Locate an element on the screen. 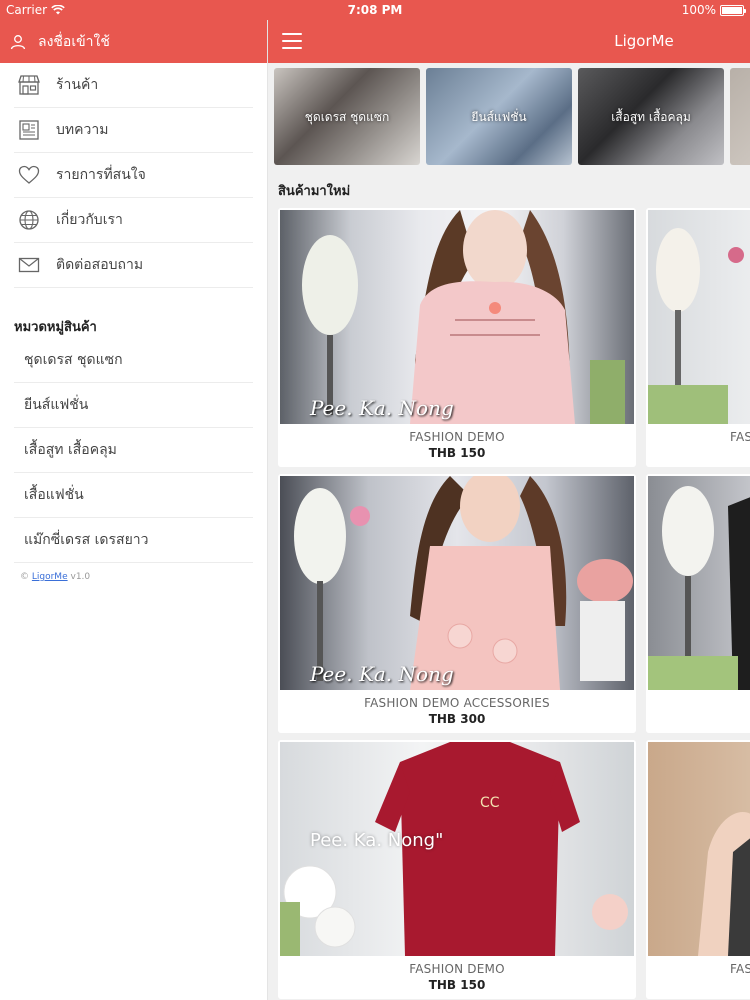 Image resolution: width=750 pixels, height=1000 pixels. store-icon is located at coordinates (29, 85).